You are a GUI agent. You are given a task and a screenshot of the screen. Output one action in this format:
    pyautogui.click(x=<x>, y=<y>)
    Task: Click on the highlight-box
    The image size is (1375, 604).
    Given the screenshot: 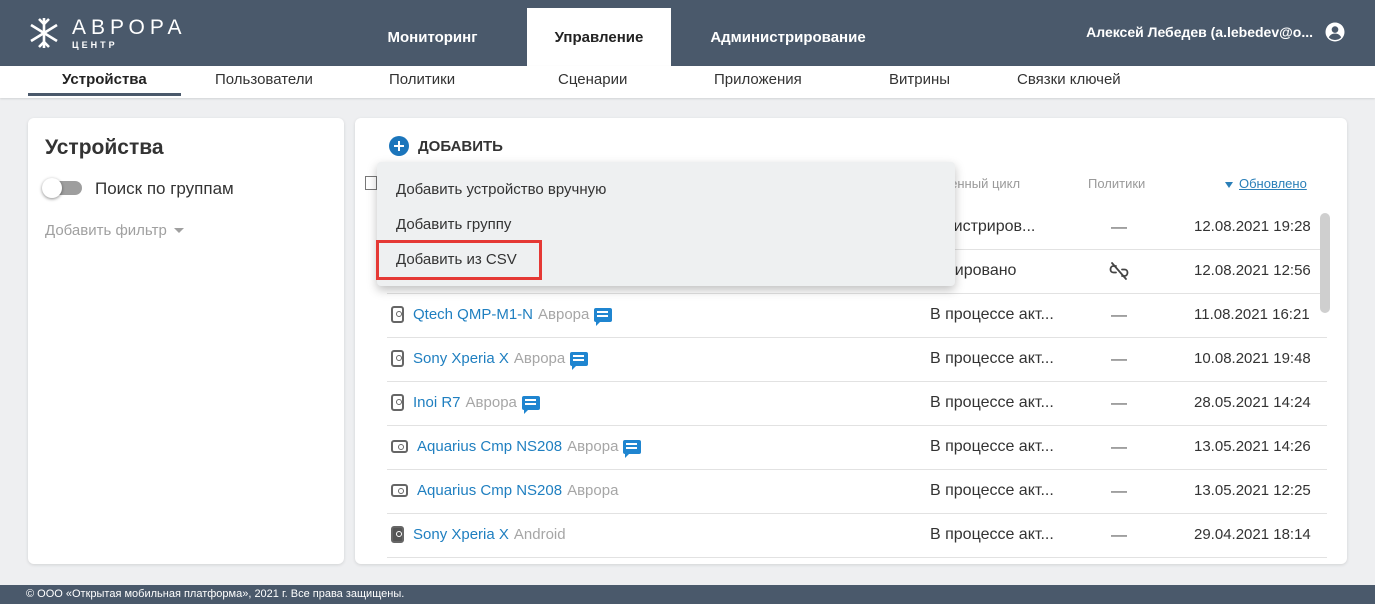 What is the action you would take?
    pyautogui.click(x=459, y=260)
    